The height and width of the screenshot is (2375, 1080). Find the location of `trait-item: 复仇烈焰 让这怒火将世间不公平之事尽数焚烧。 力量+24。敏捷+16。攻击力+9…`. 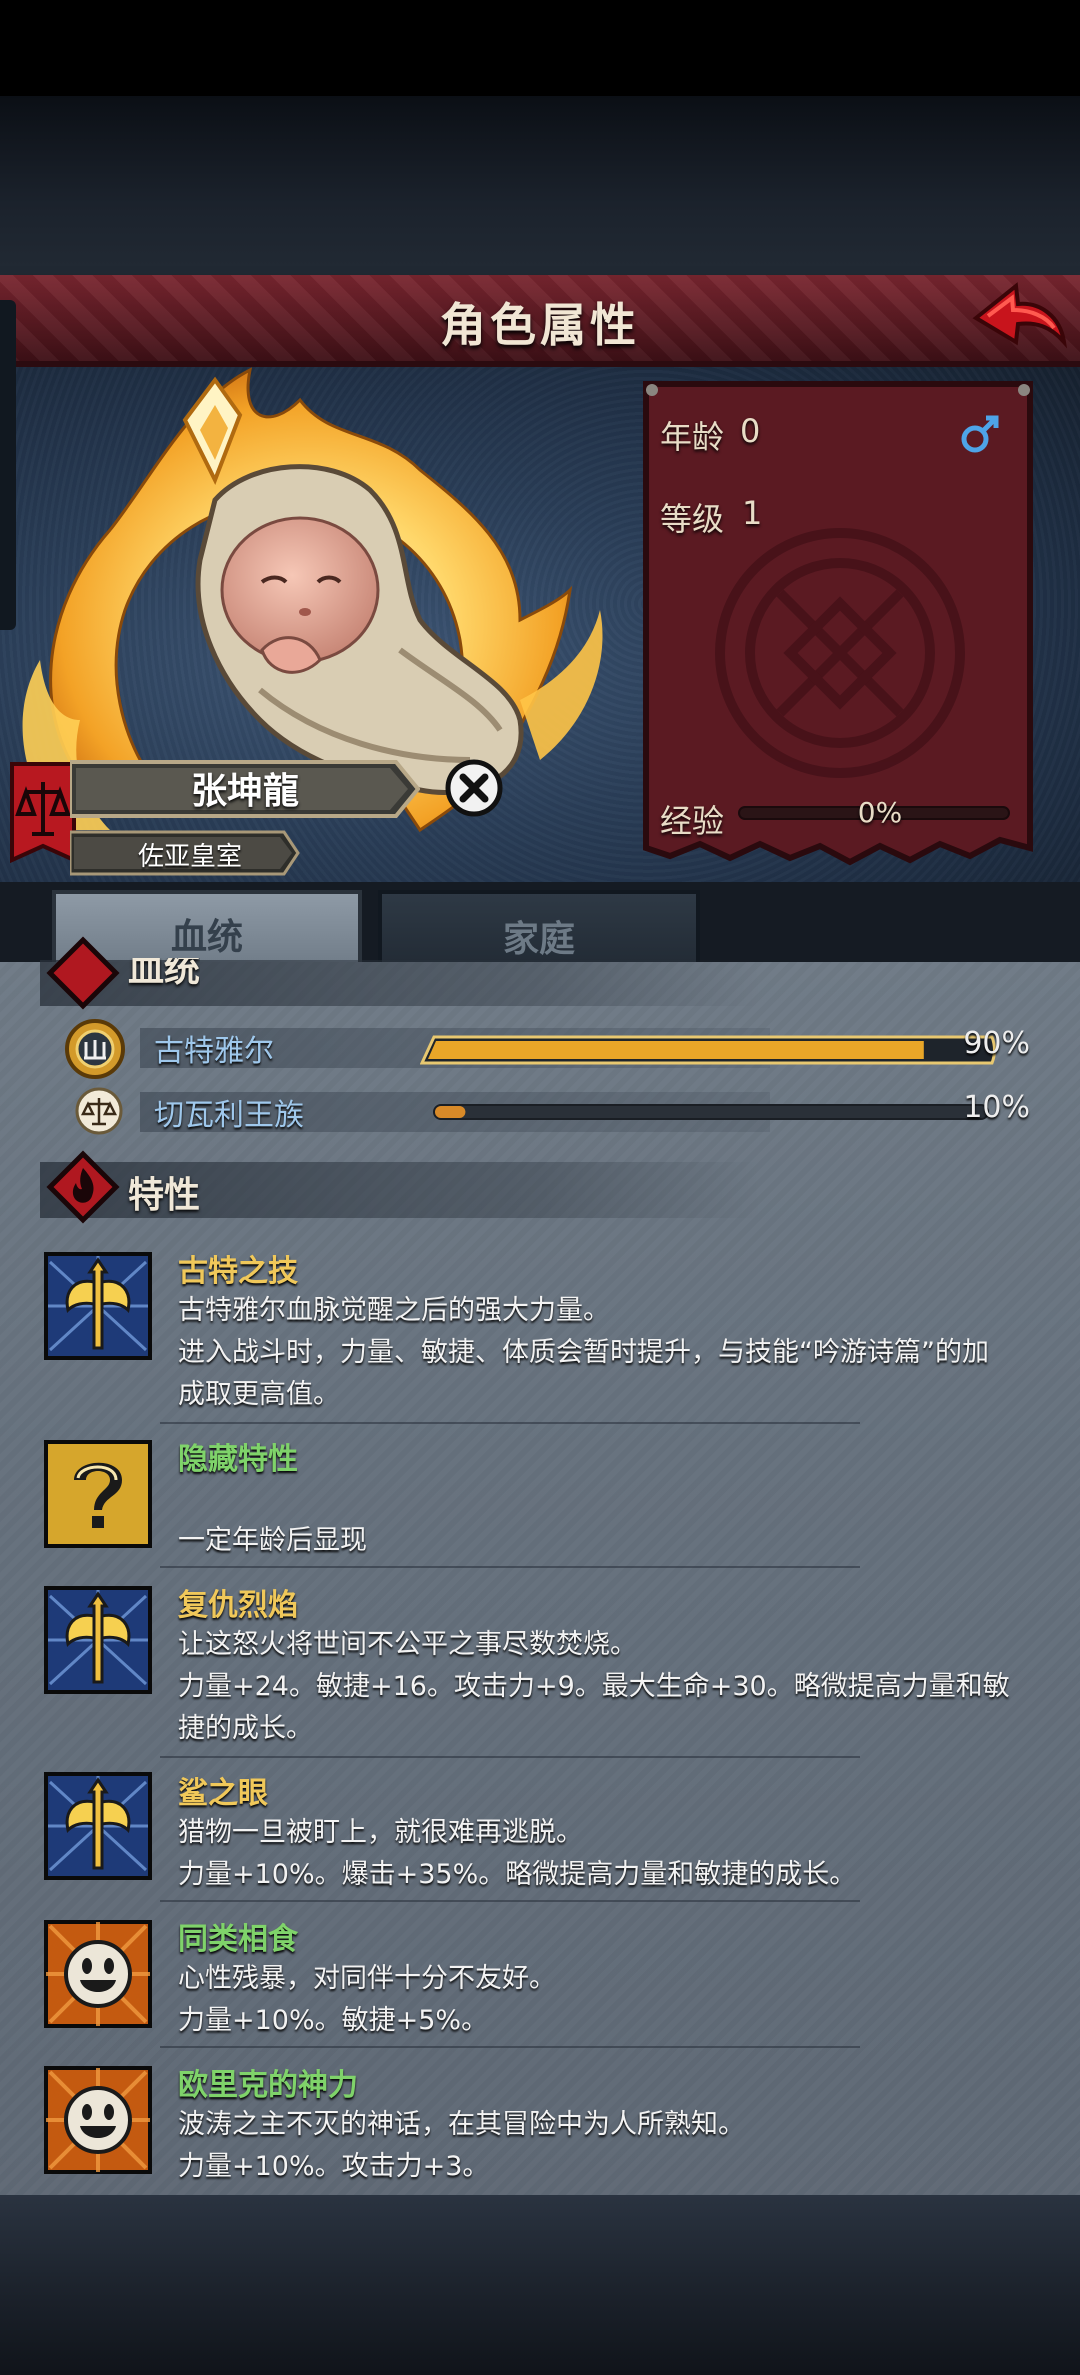

trait-item: 复仇烈焰 让这怒火将世间不公平之事尽数焚烧。 力量+24。敏捷+16。攻击力+9… is located at coordinates (540, 1665).